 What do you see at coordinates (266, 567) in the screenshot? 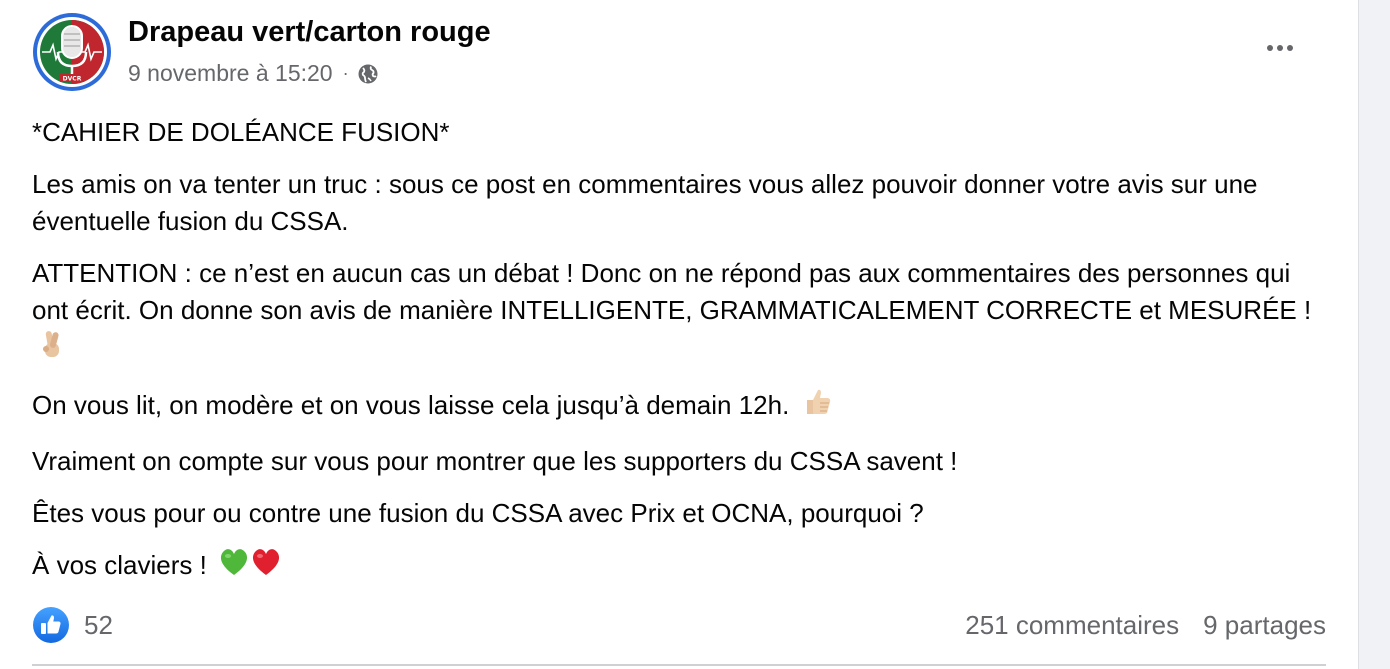
I see `red-heart-emoji` at bounding box center [266, 567].